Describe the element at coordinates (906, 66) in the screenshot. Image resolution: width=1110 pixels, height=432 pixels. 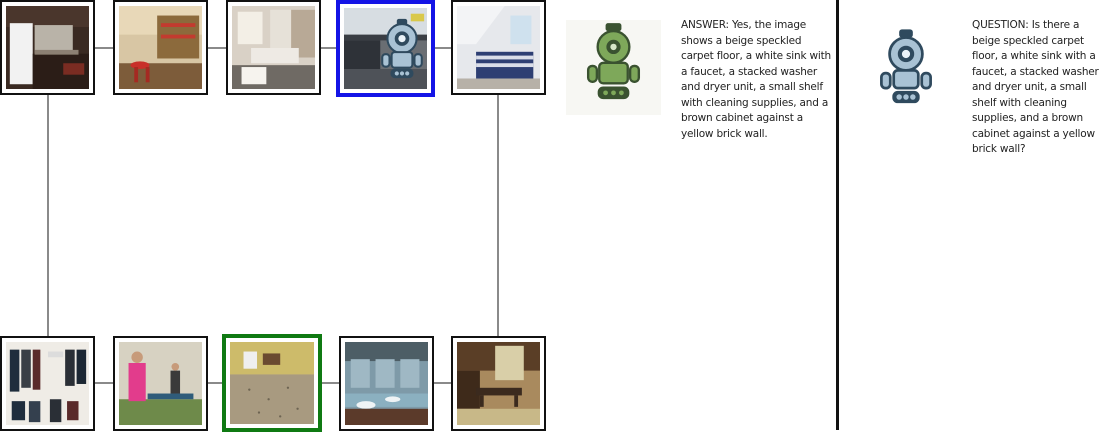
I see `question-robot-icon` at that location.